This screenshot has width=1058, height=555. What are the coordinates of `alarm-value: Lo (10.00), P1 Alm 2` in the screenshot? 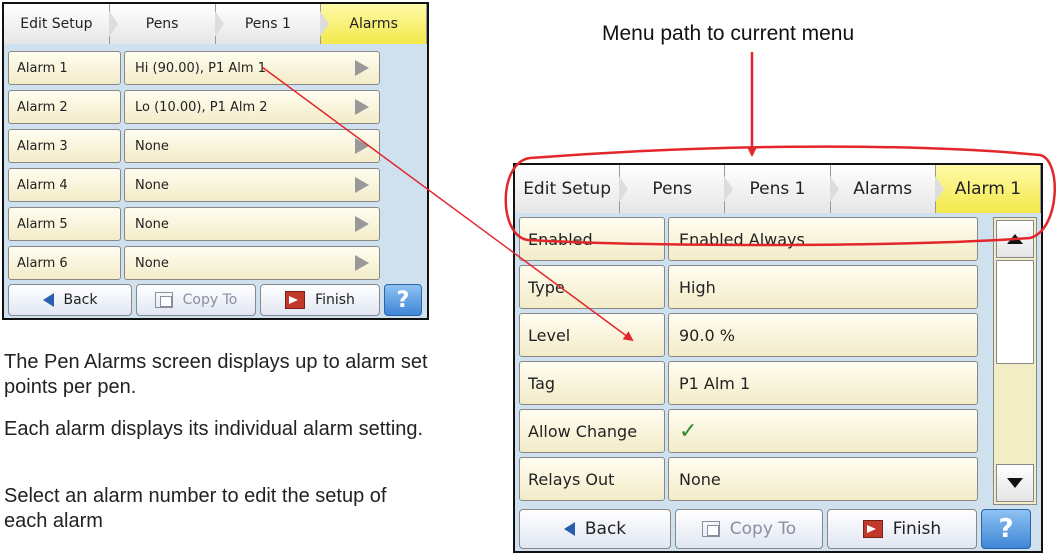 It's located at (252, 107).